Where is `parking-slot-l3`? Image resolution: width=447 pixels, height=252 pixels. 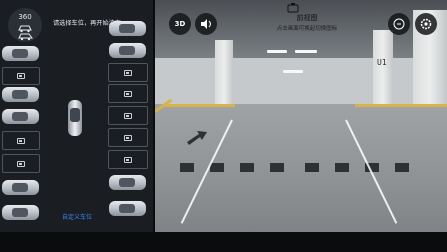 parking-slot-l3 is located at coordinates (21, 95).